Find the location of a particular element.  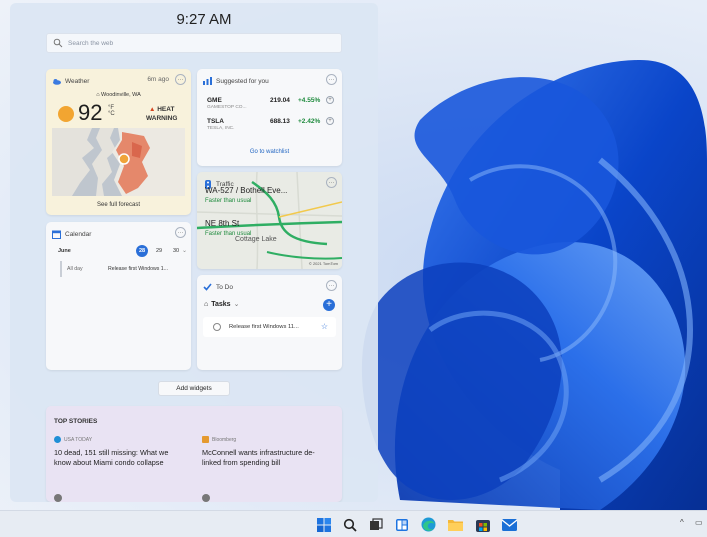

stock-change: +4.55% is located at coordinates (309, 100).